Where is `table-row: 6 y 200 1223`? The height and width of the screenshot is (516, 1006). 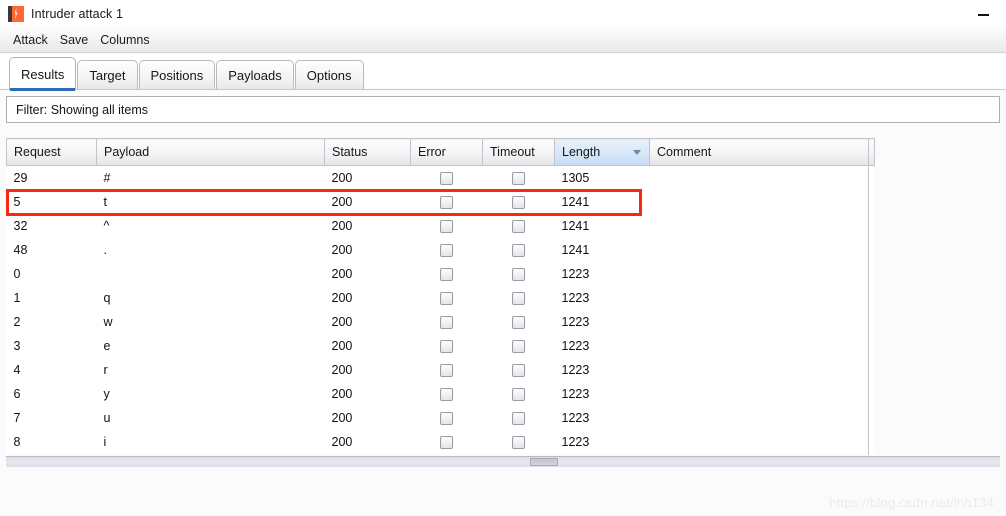
table-row: 6 y 200 1223 is located at coordinates (440, 393).